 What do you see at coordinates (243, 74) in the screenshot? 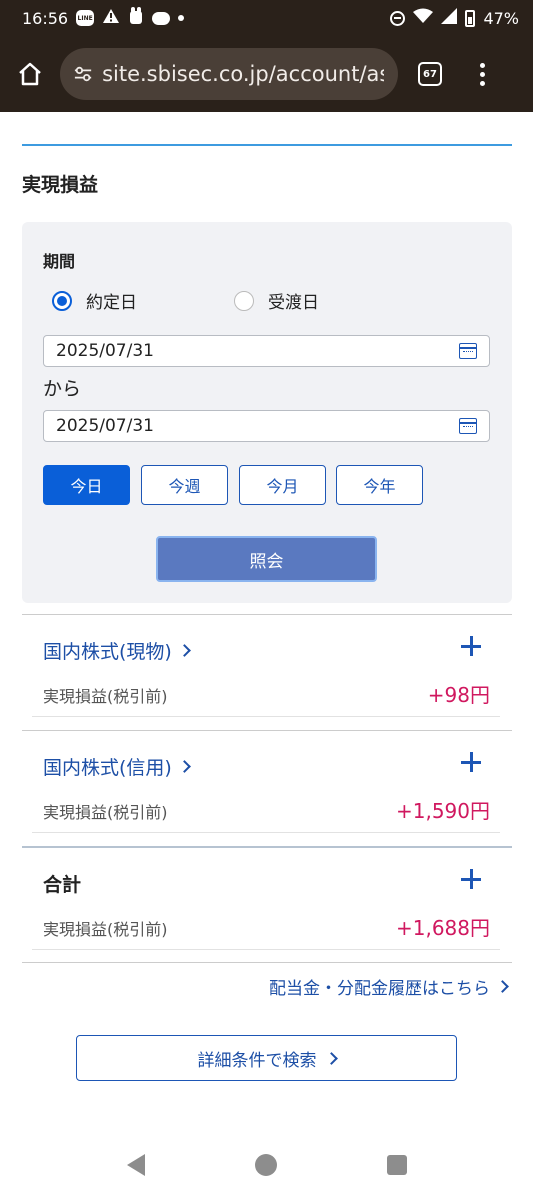
I see `url-text: site.sbisec.co.jp/account/asse` at bounding box center [243, 74].